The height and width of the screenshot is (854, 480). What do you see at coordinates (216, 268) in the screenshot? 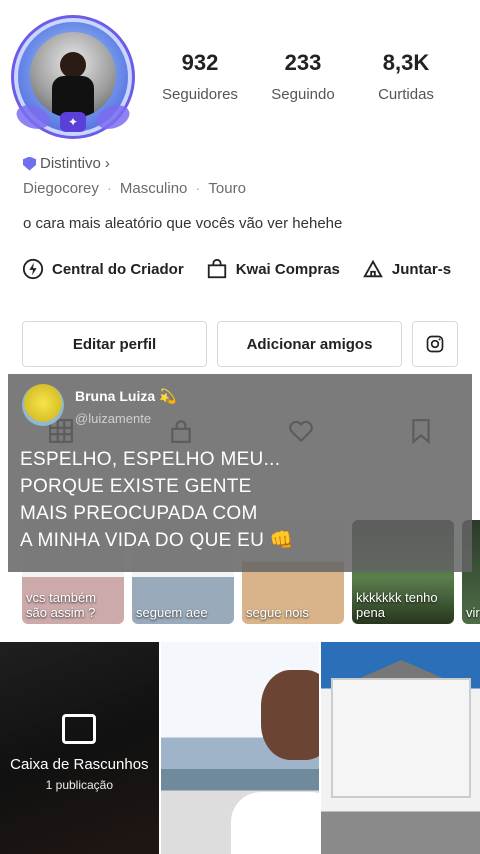
I see `shopping-bag-icon` at bounding box center [216, 268].